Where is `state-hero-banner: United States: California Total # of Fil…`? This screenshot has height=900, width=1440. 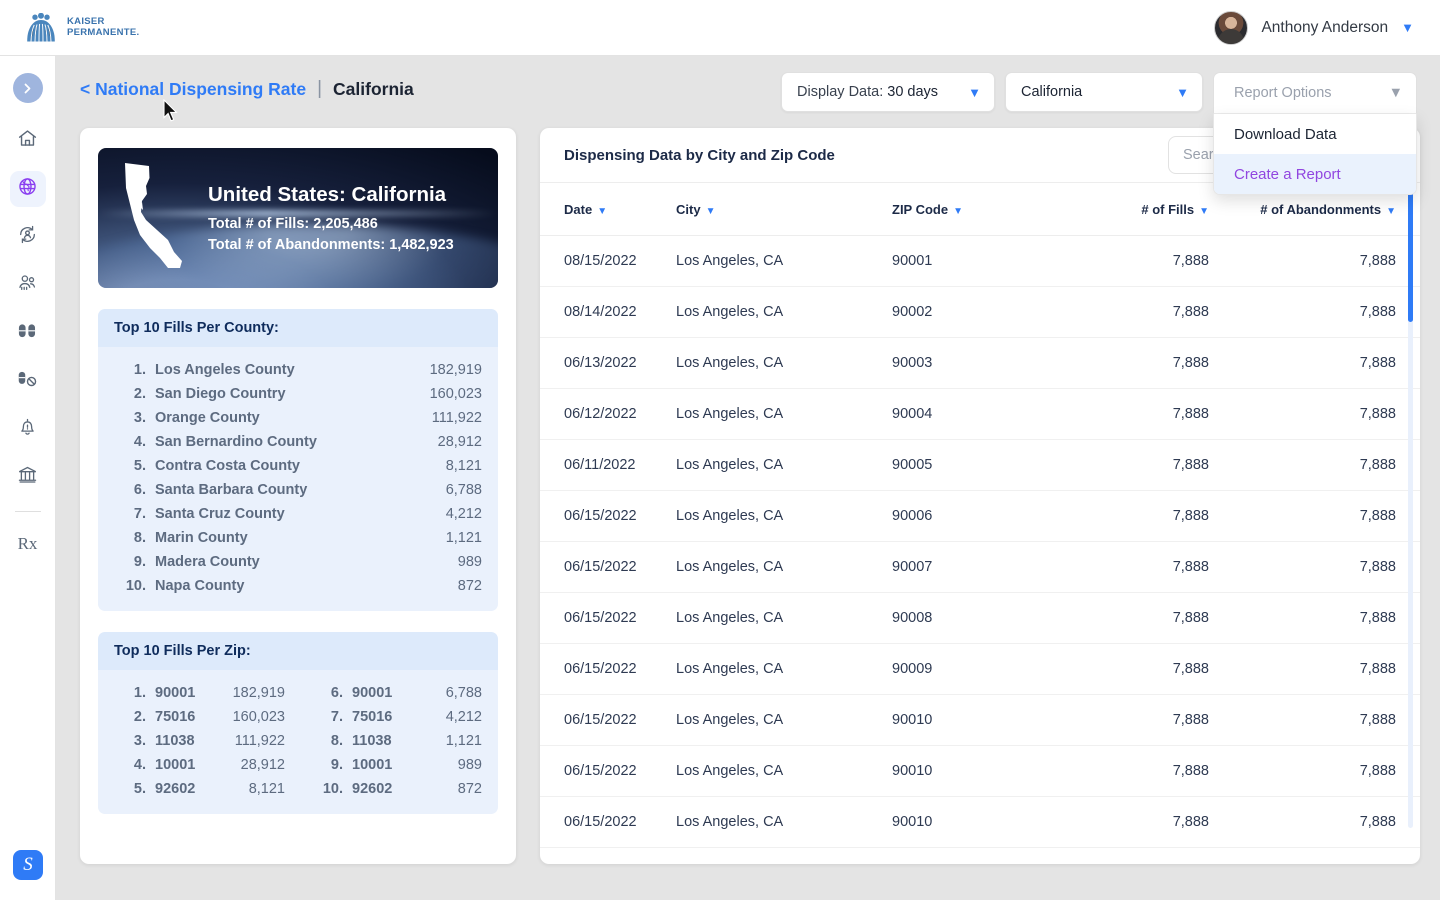 state-hero-banner: United States: California Total # of Fil… is located at coordinates (298, 218).